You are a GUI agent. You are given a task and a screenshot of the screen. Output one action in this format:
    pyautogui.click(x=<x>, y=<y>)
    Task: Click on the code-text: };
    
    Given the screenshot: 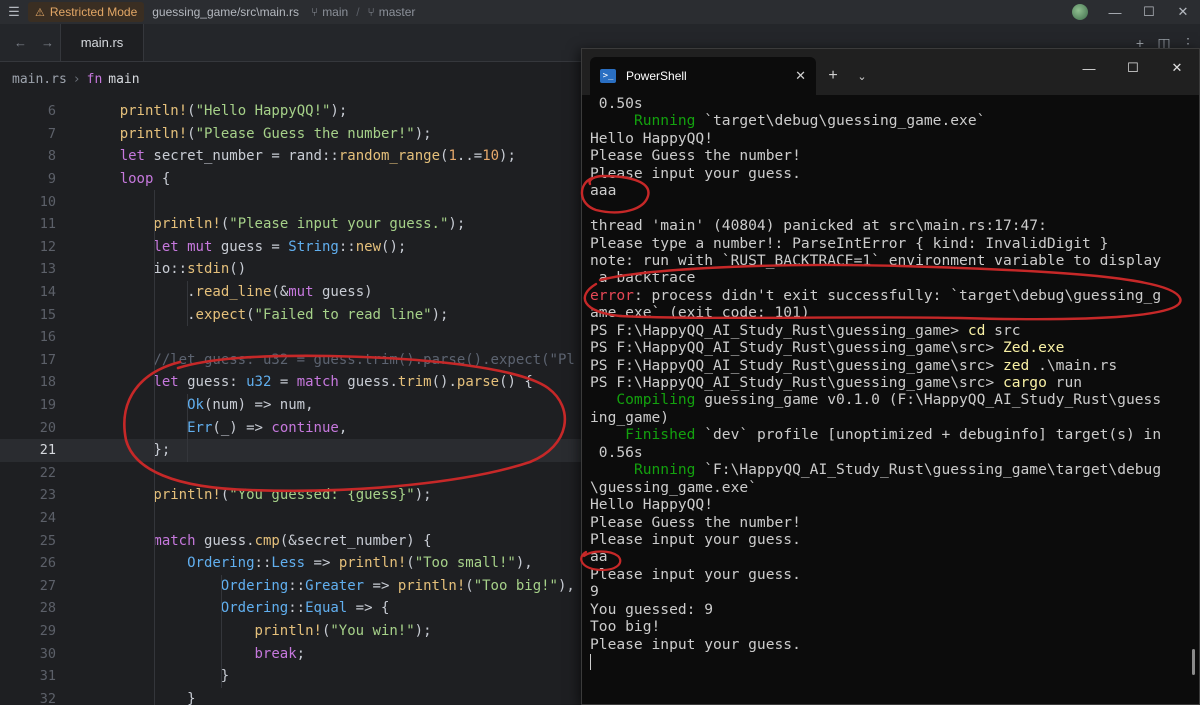 What is the action you would take?
    pyautogui.click(x=162, y=450)
    